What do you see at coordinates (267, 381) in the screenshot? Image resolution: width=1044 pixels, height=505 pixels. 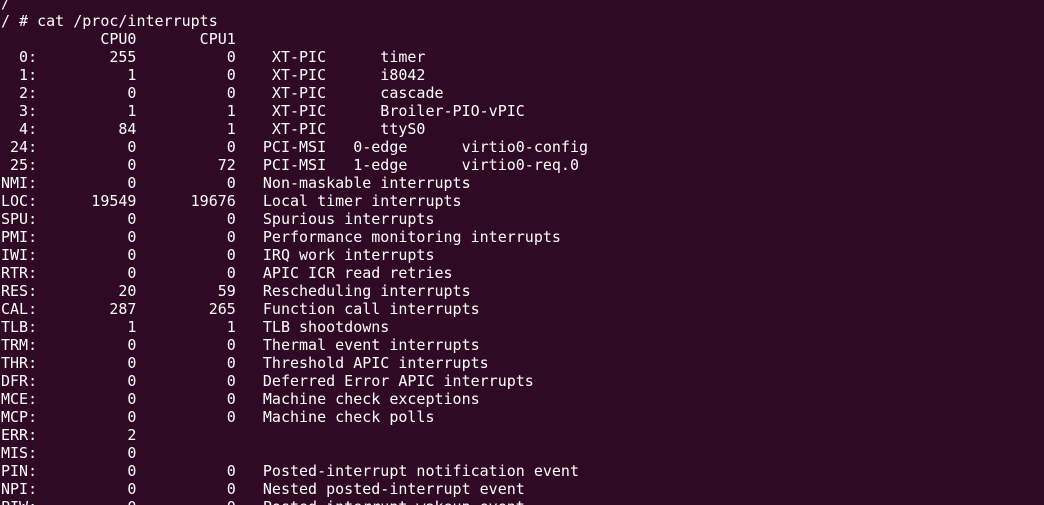 I see `terminal-line: DFR: 0 0 Deferred Error APIC interrupts` at bounding box center [267, 381].